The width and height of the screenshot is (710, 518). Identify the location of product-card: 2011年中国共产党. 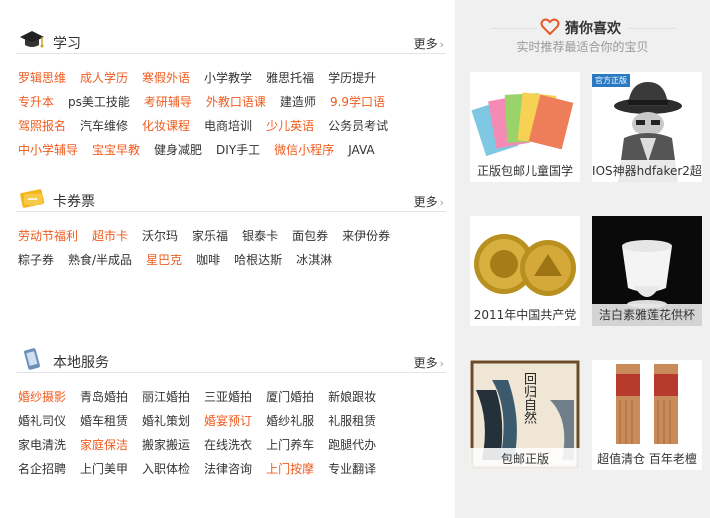
(525, 271).